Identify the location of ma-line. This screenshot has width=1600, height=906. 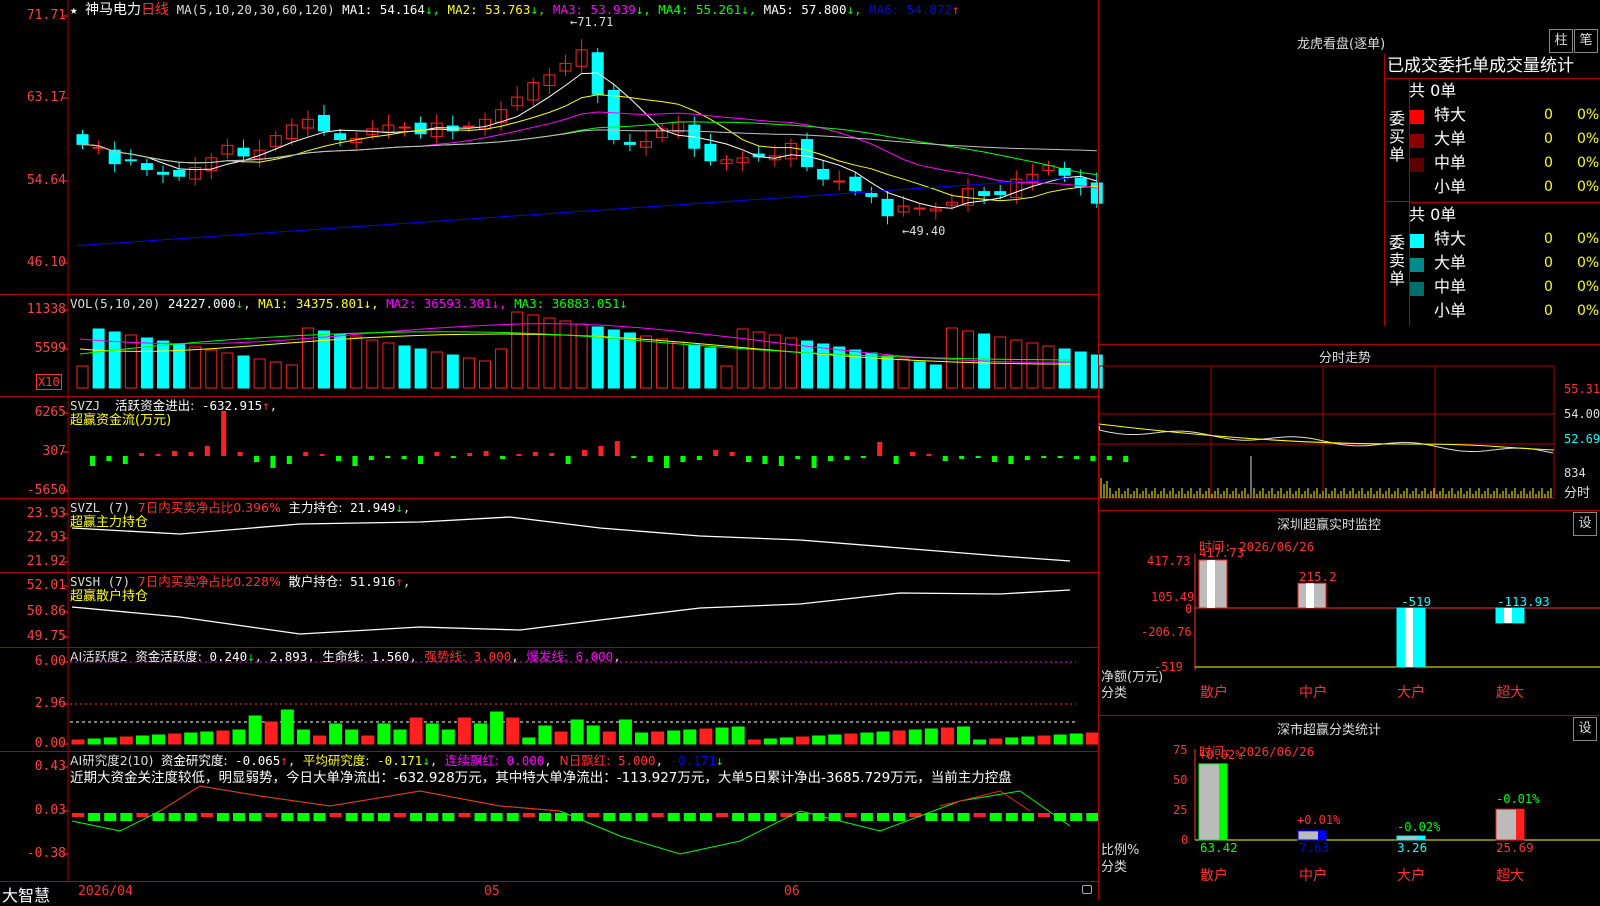
(589, 150).